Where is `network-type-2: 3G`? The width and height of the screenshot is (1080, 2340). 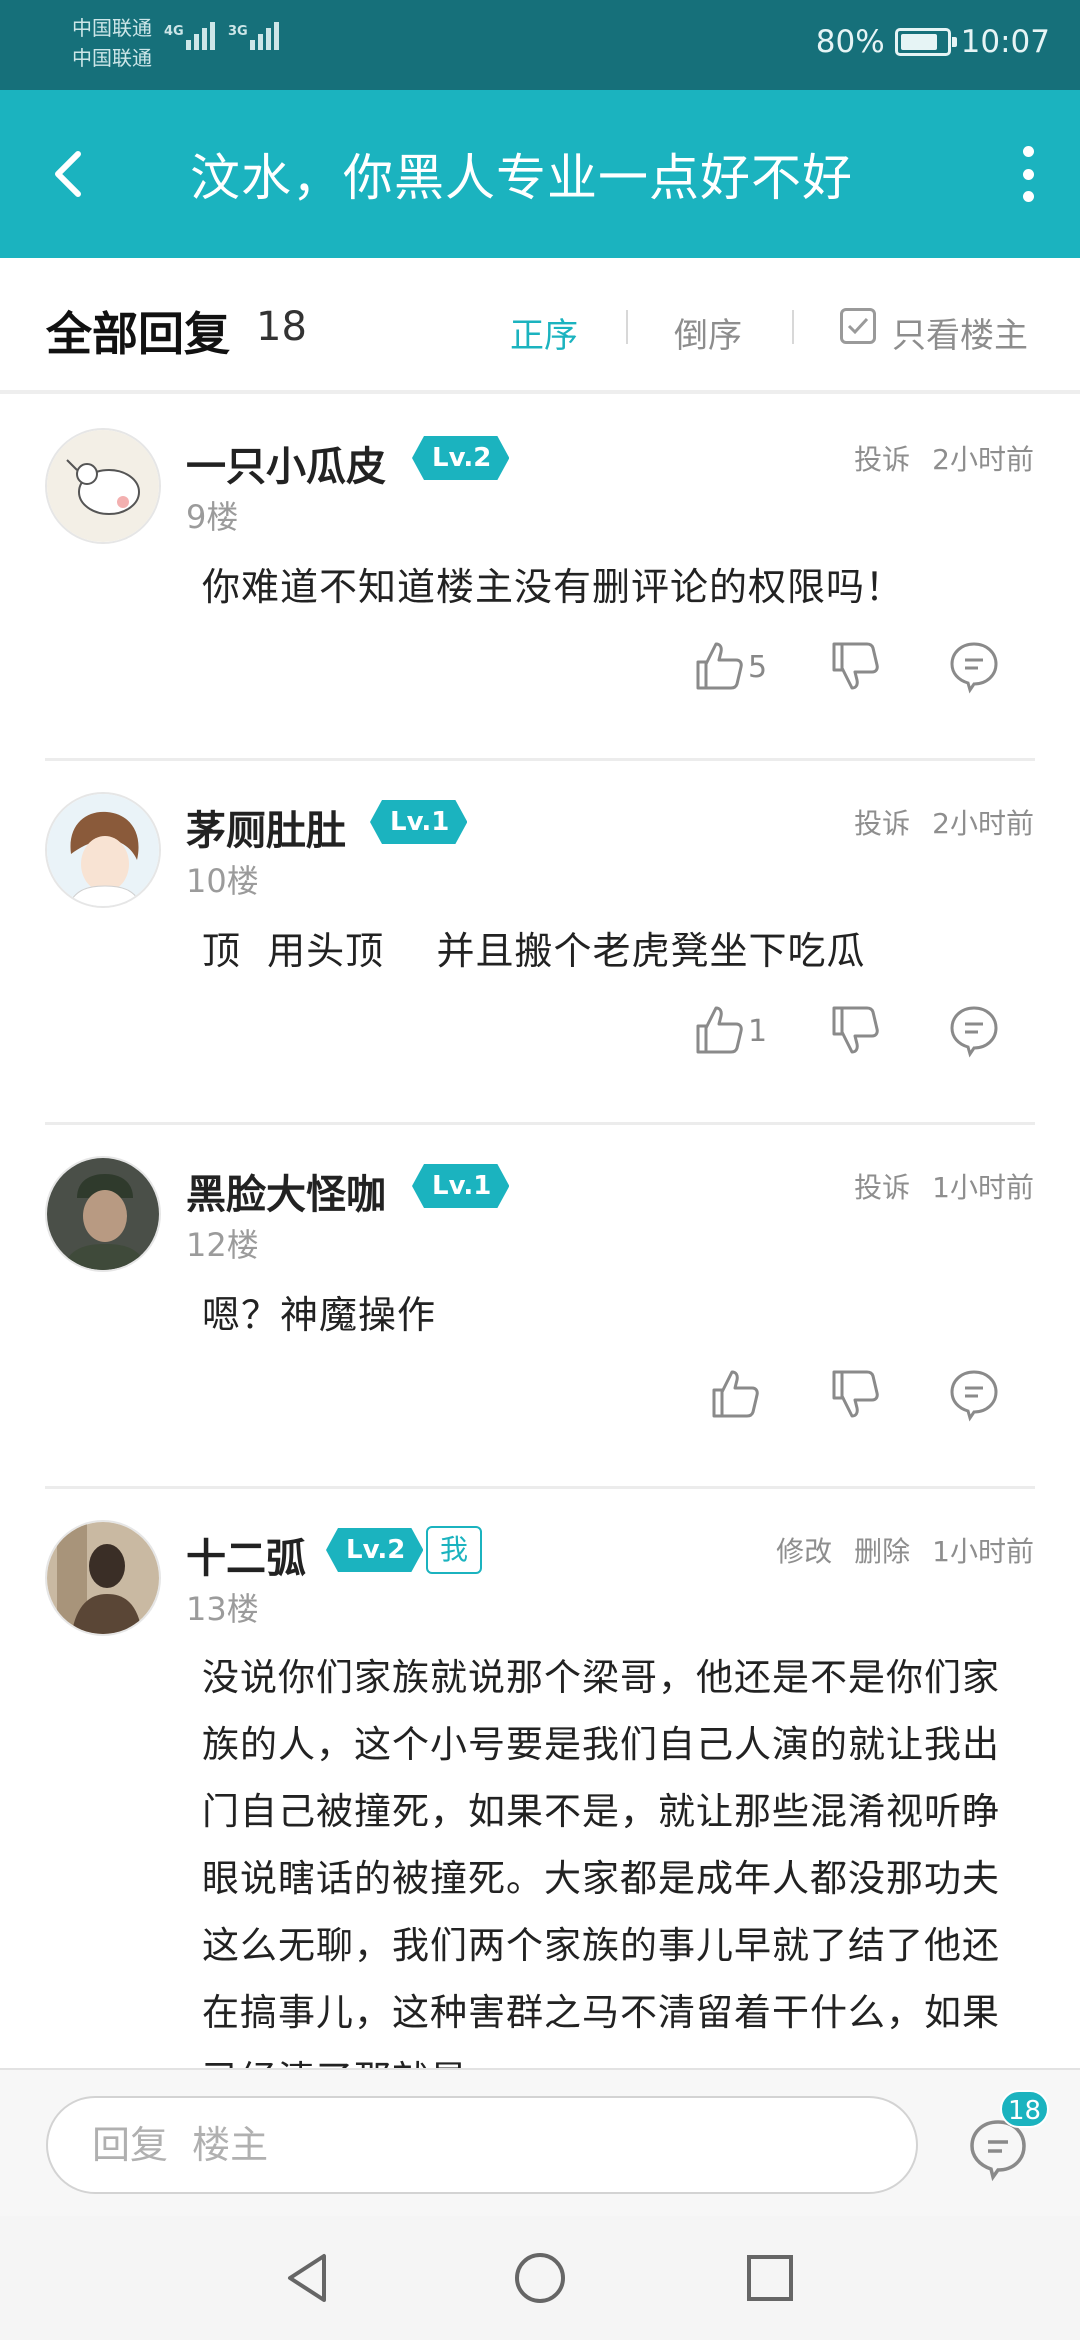
network-type-2: 3G is located at coordinates (238, 31).